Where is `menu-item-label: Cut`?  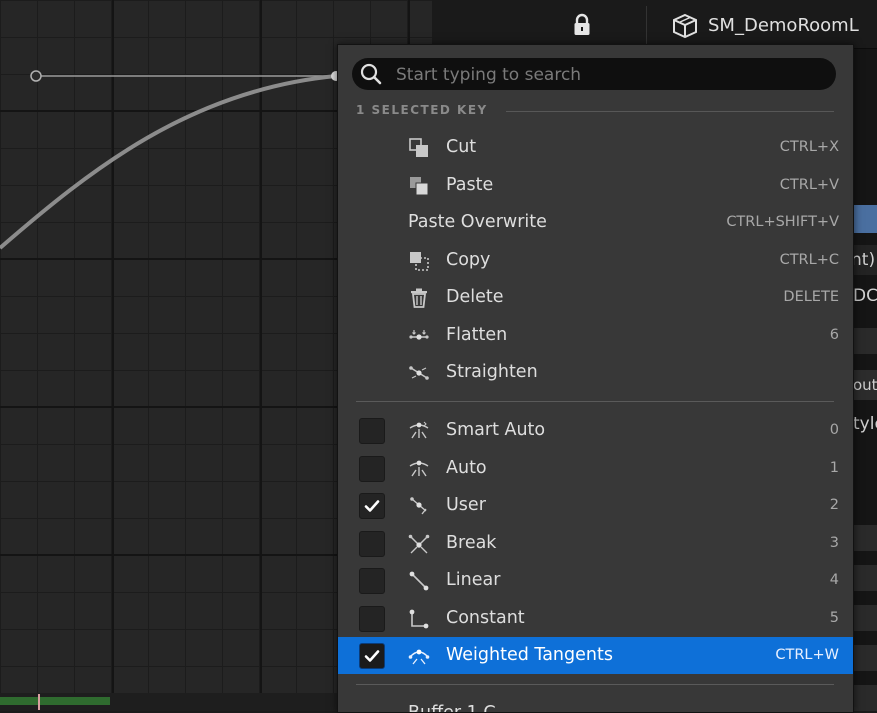
menu-item-label: Cut is located at coordinates (461, 147).